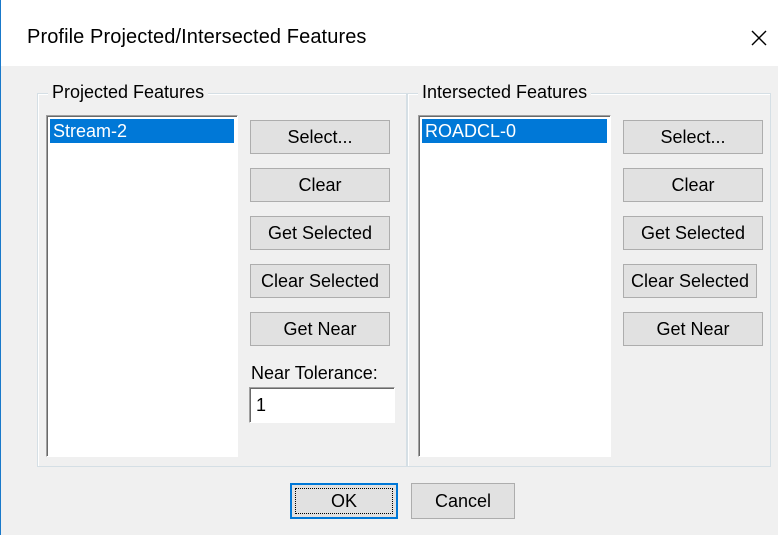 The height and width of the screenshot is (535, 778). I want to click on title-bar: Profile Projected/Intersected Features, so click(389, 33).